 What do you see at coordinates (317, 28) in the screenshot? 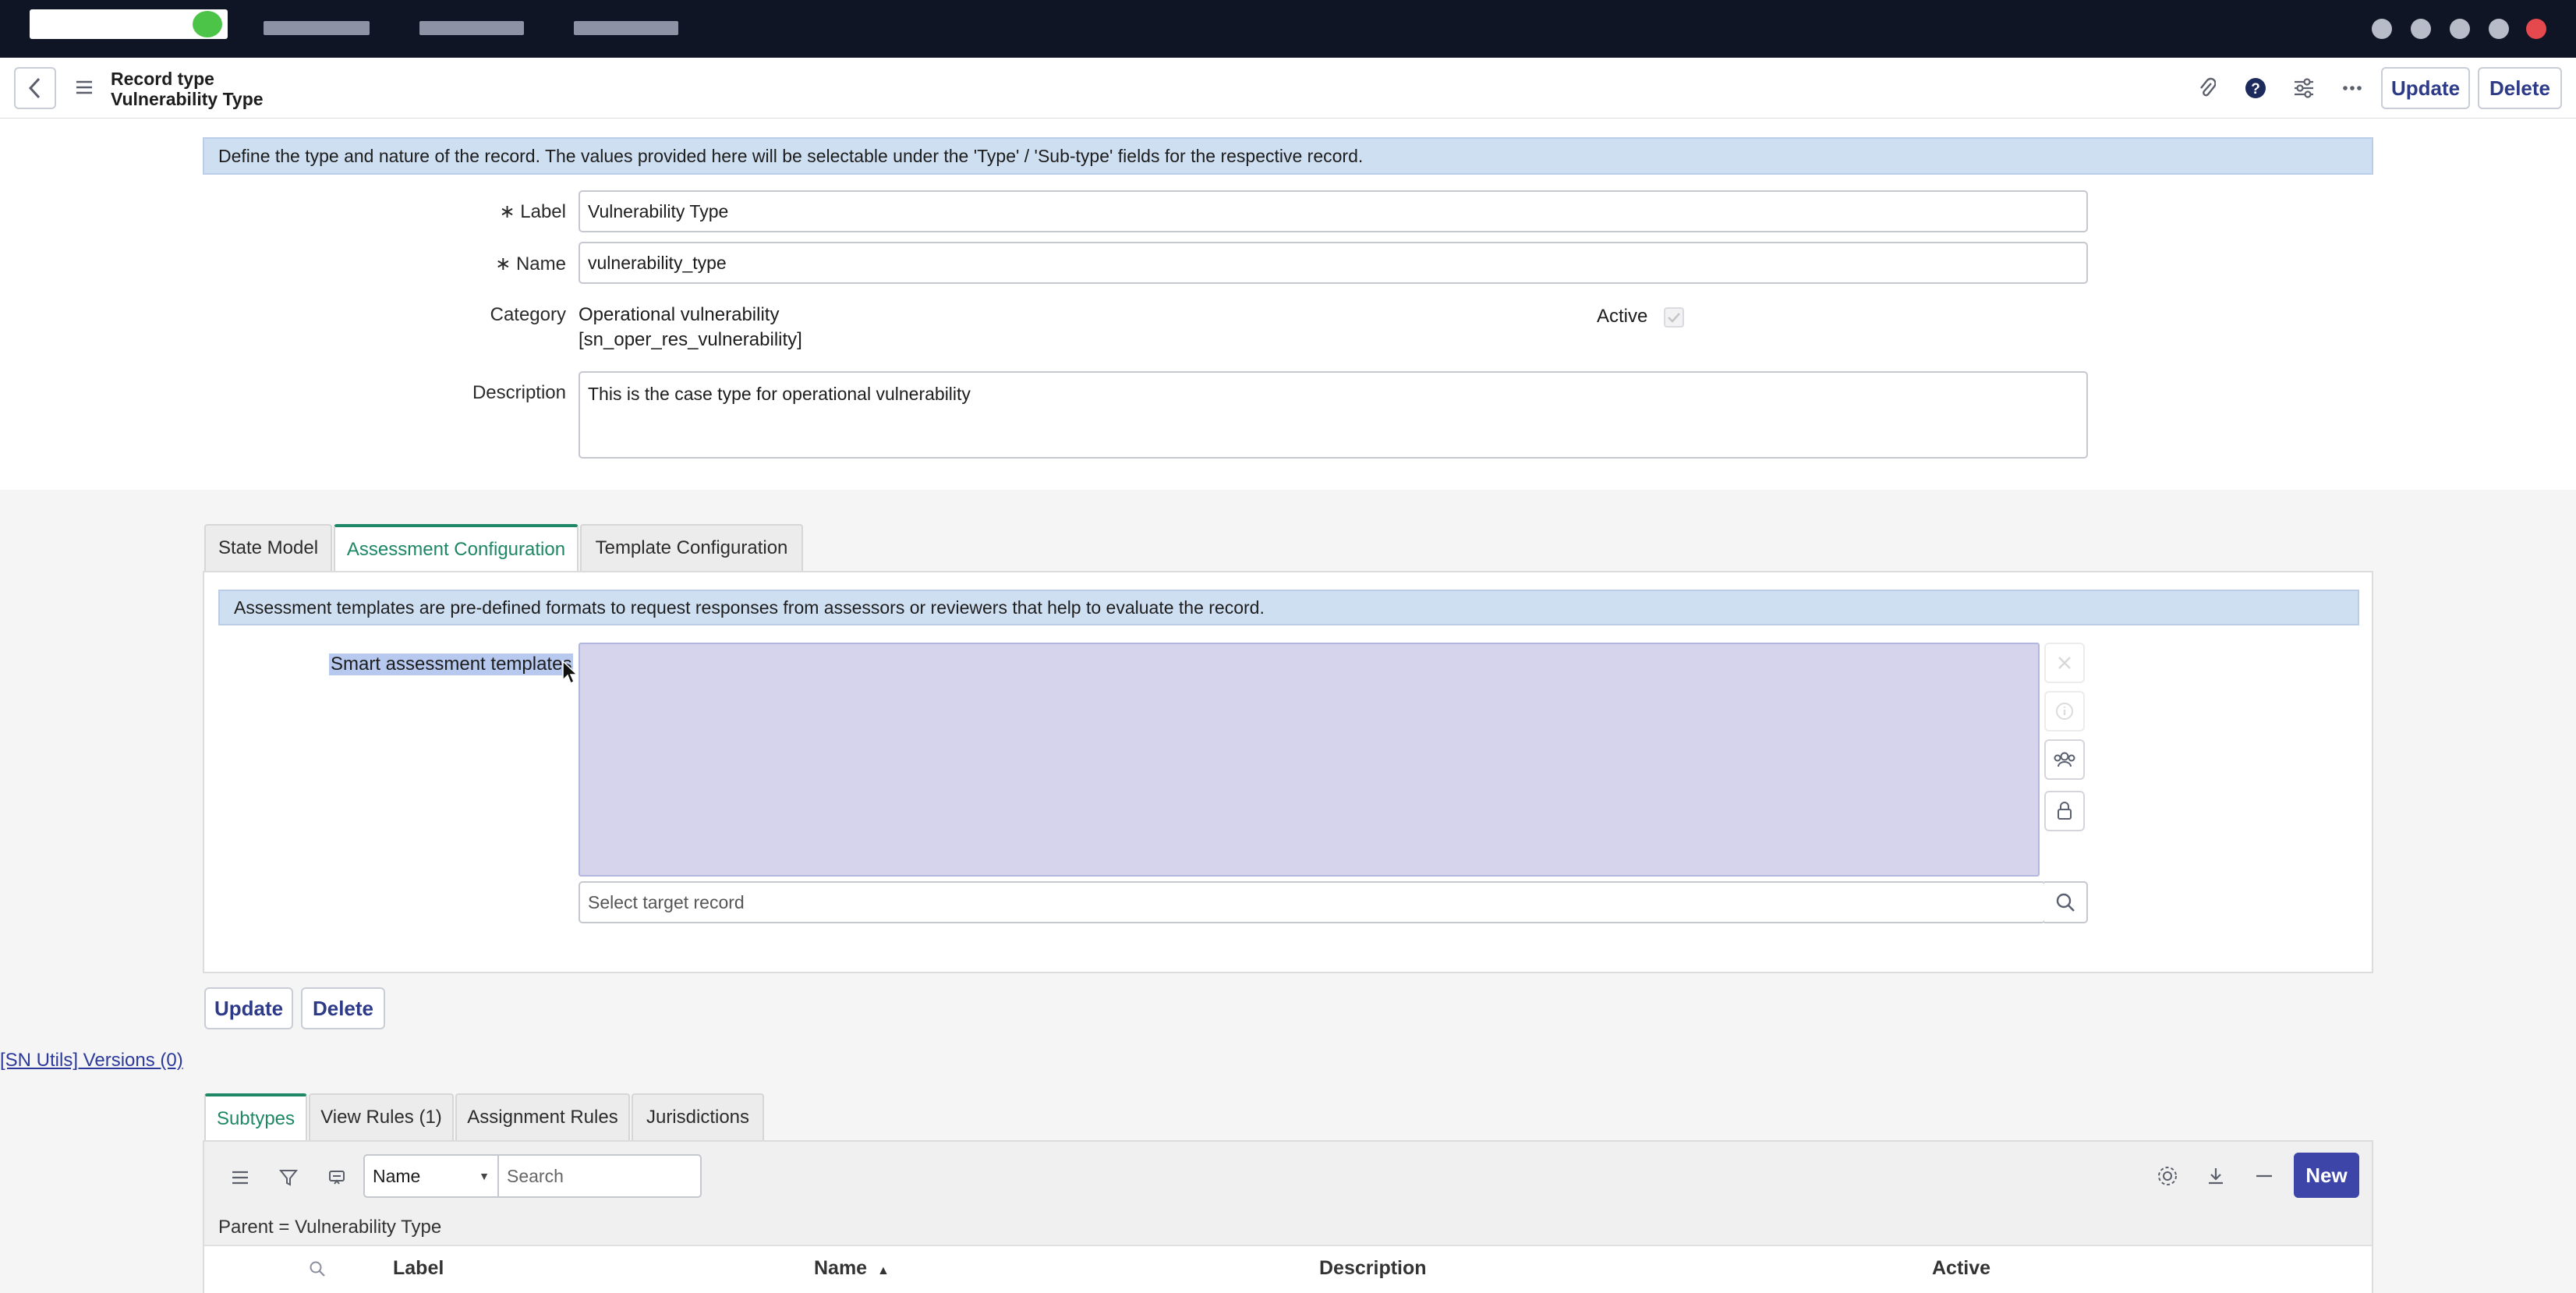
I see `nav-menu-all` at bounding box center [317, 28].